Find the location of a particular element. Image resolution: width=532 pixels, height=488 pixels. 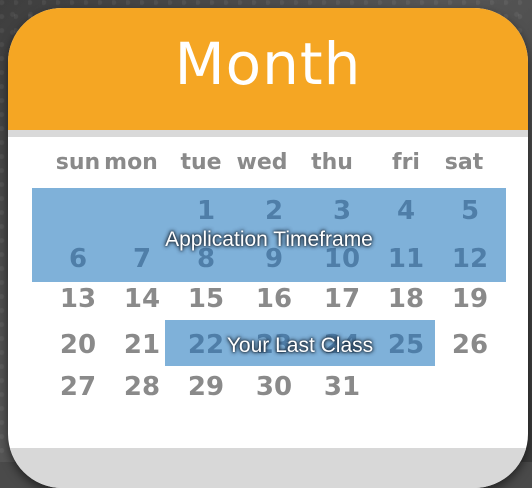

day-19: 19 is located at coordinates (470, 299).